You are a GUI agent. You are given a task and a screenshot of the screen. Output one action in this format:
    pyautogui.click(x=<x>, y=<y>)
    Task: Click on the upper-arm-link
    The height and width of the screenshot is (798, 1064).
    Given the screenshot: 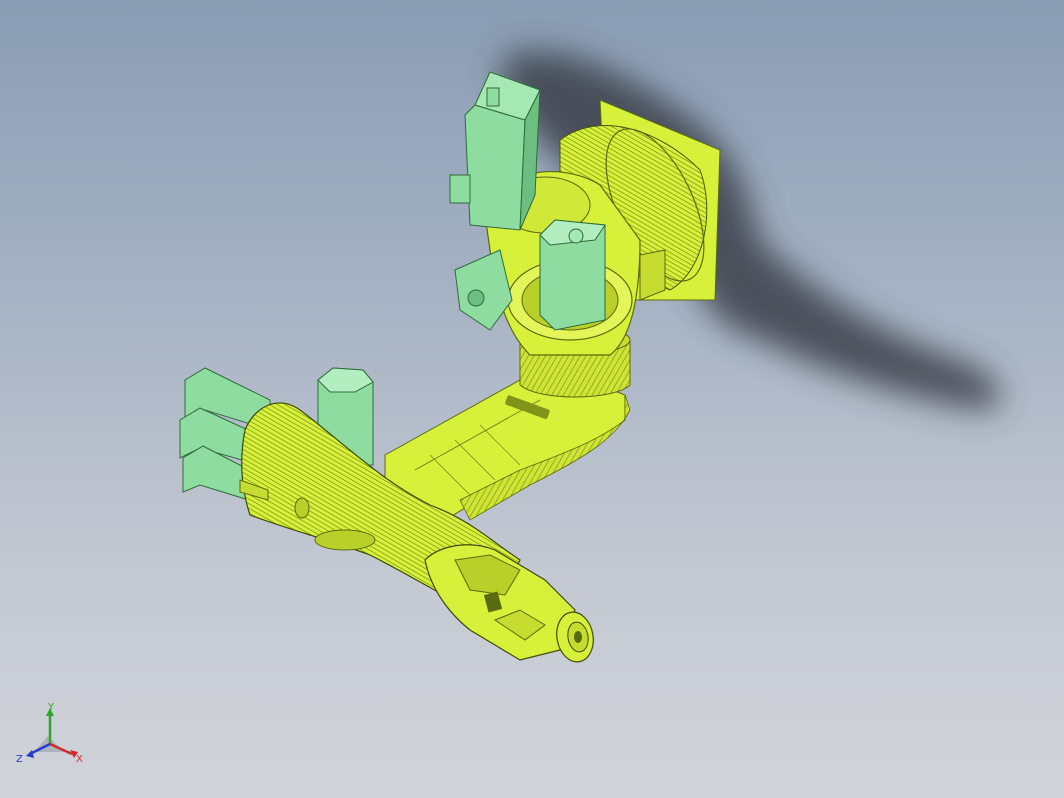 What is the action you would take?
    pyautogui.click(x=507, y=448)
    